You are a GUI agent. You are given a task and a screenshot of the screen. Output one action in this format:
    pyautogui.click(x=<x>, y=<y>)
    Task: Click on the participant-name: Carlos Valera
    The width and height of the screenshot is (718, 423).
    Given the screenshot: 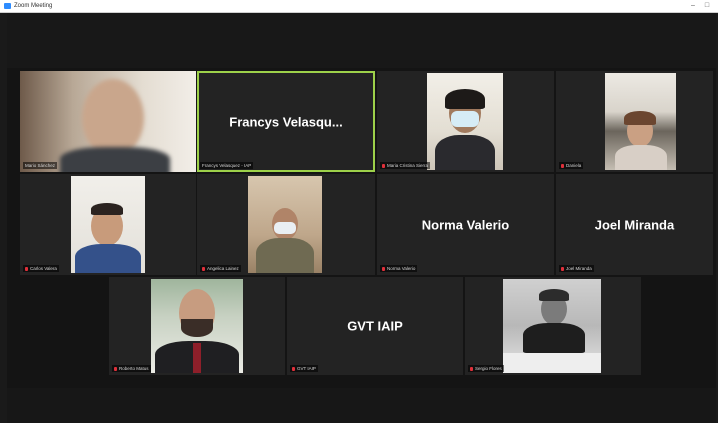 What is the action you would take?
    pyautogui.click(x=43, y=268)
    